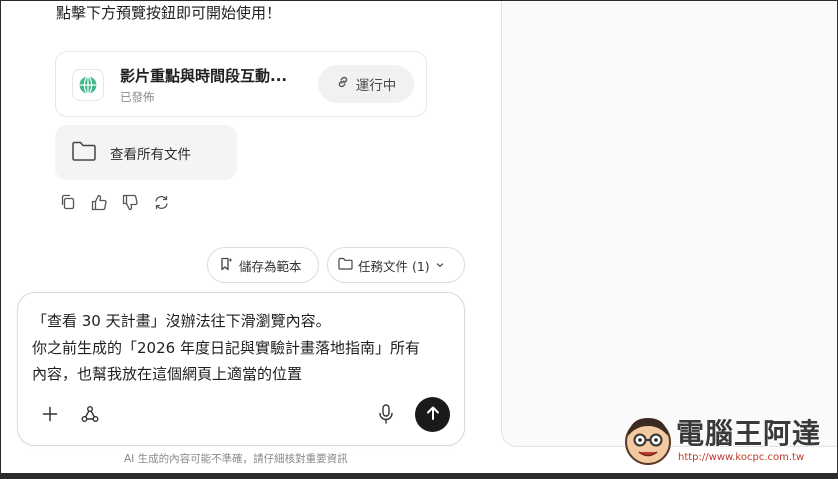  Describe the element at coordinates (130, 202) in the screenshot. I see `thumbs-down-icon` at that location.